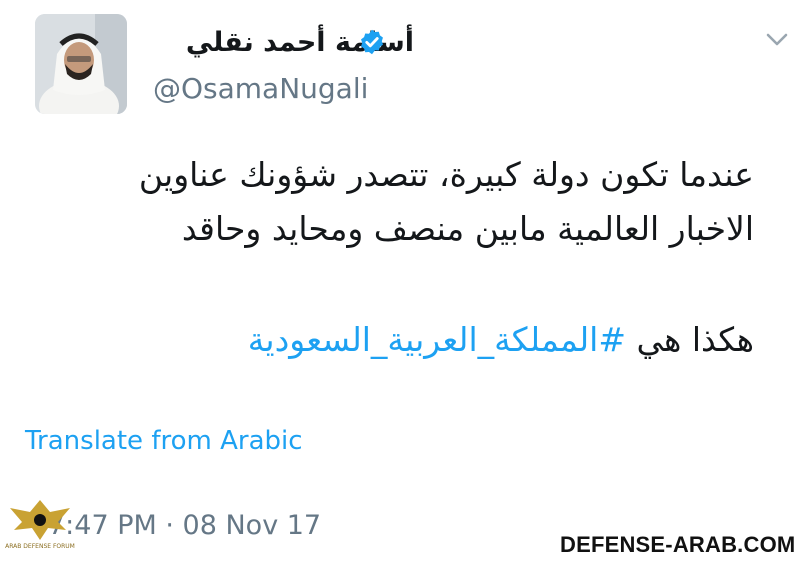  What do you see at coordinates (467, 228) in the screenshot?
I see `tweet-text-line: الاخبار العالمية مابين منصف ومحايد وحاقد` at bounding box center [467, 228].